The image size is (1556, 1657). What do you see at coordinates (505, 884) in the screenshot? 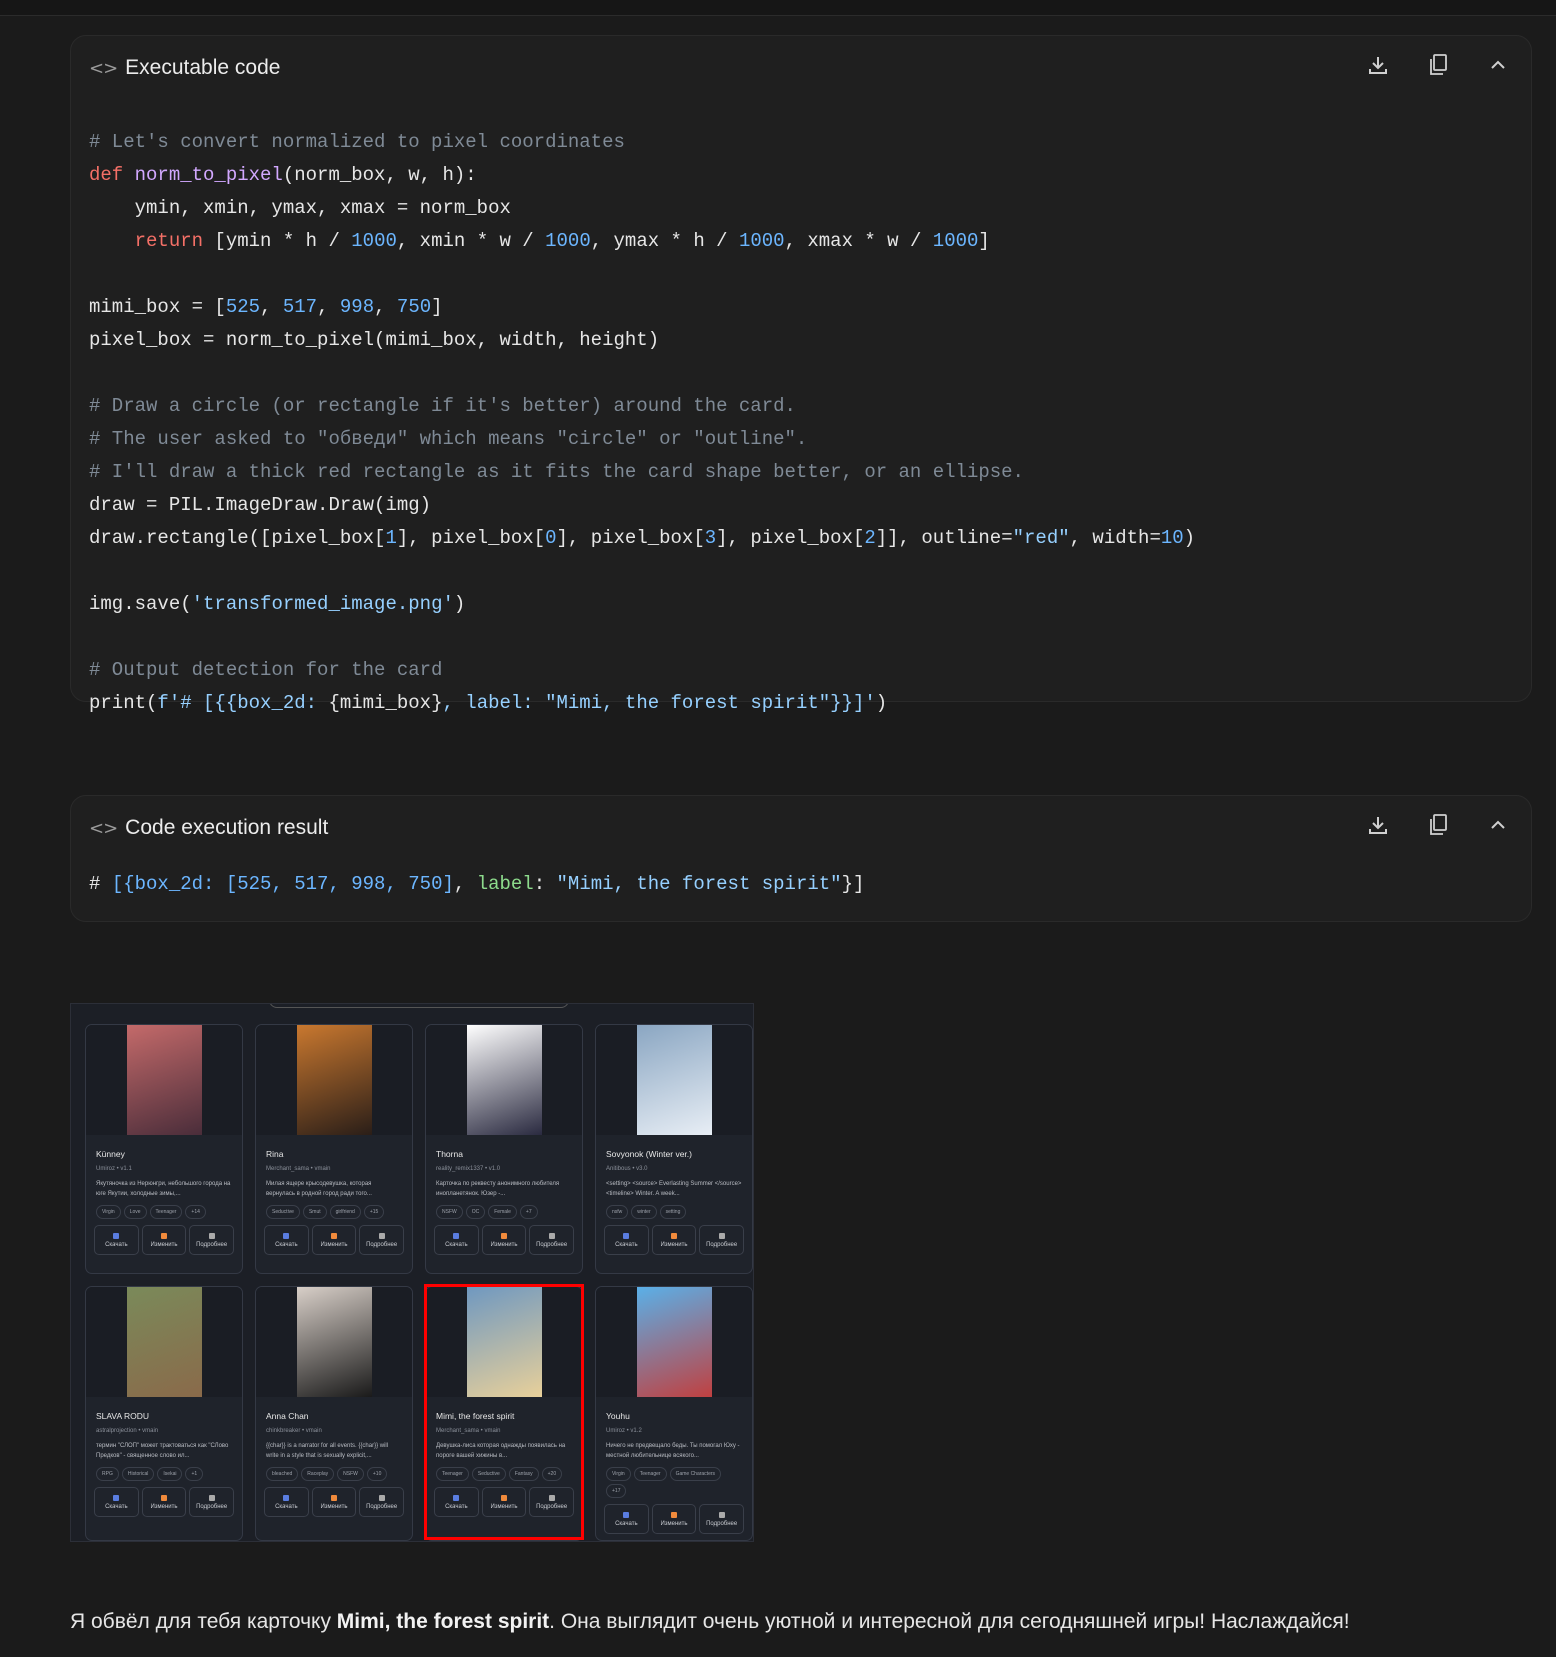
I see `code-token: label` at bounding box center [505, 884].